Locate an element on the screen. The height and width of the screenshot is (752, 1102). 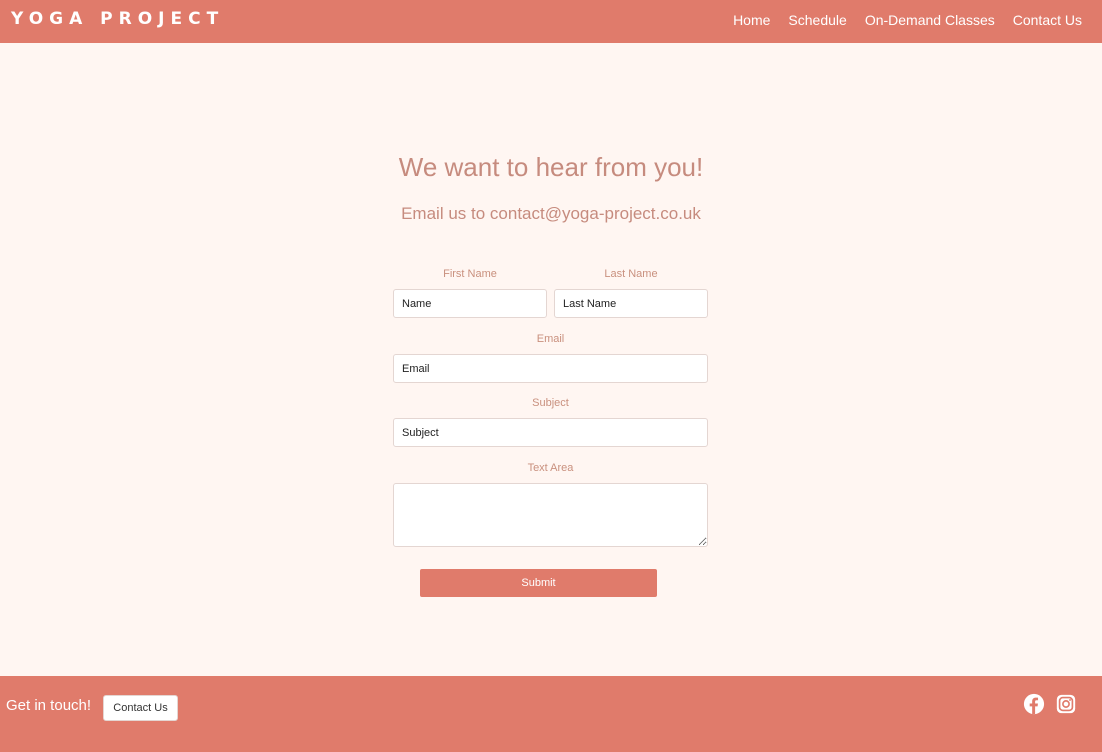
submit-button: Submit is located at coordinates (538, 583).